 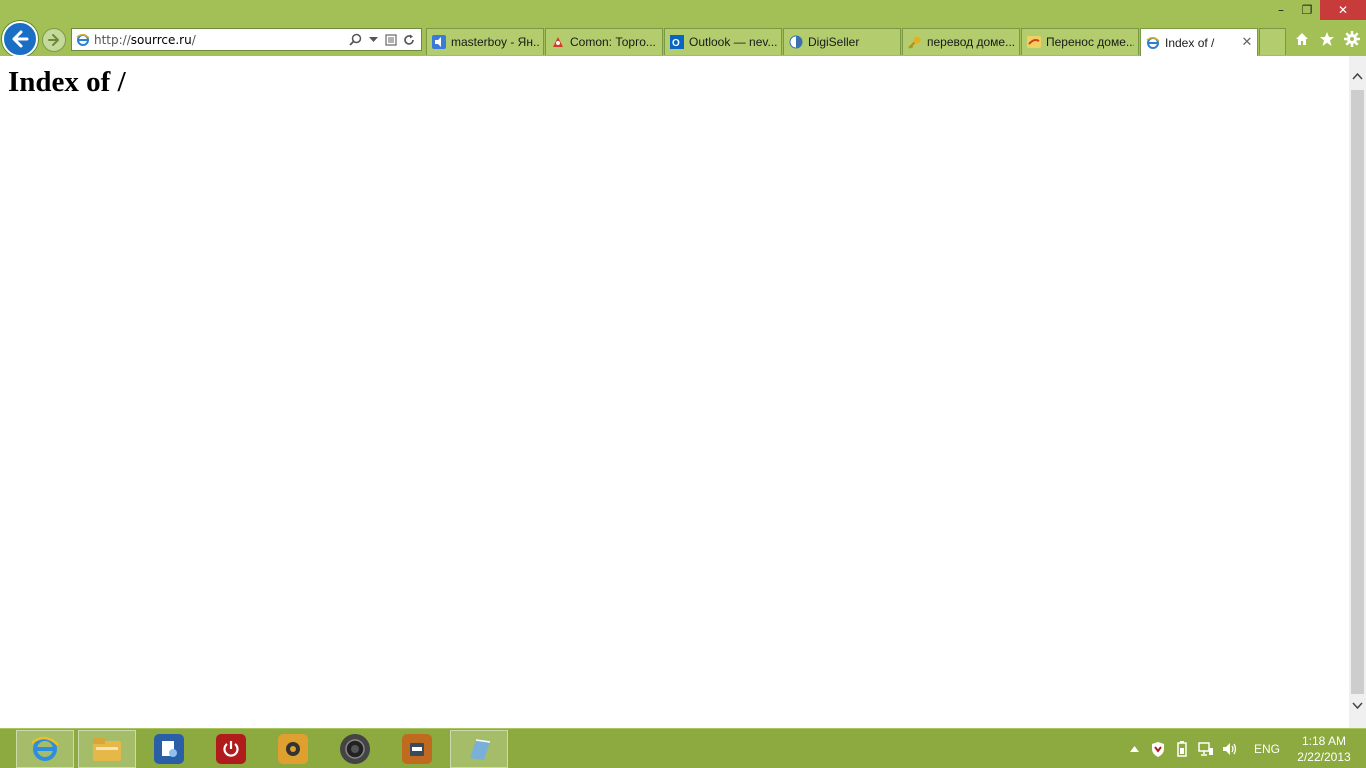 I want to click on antivirus-shield-icon, so click(x=1158, y=749).